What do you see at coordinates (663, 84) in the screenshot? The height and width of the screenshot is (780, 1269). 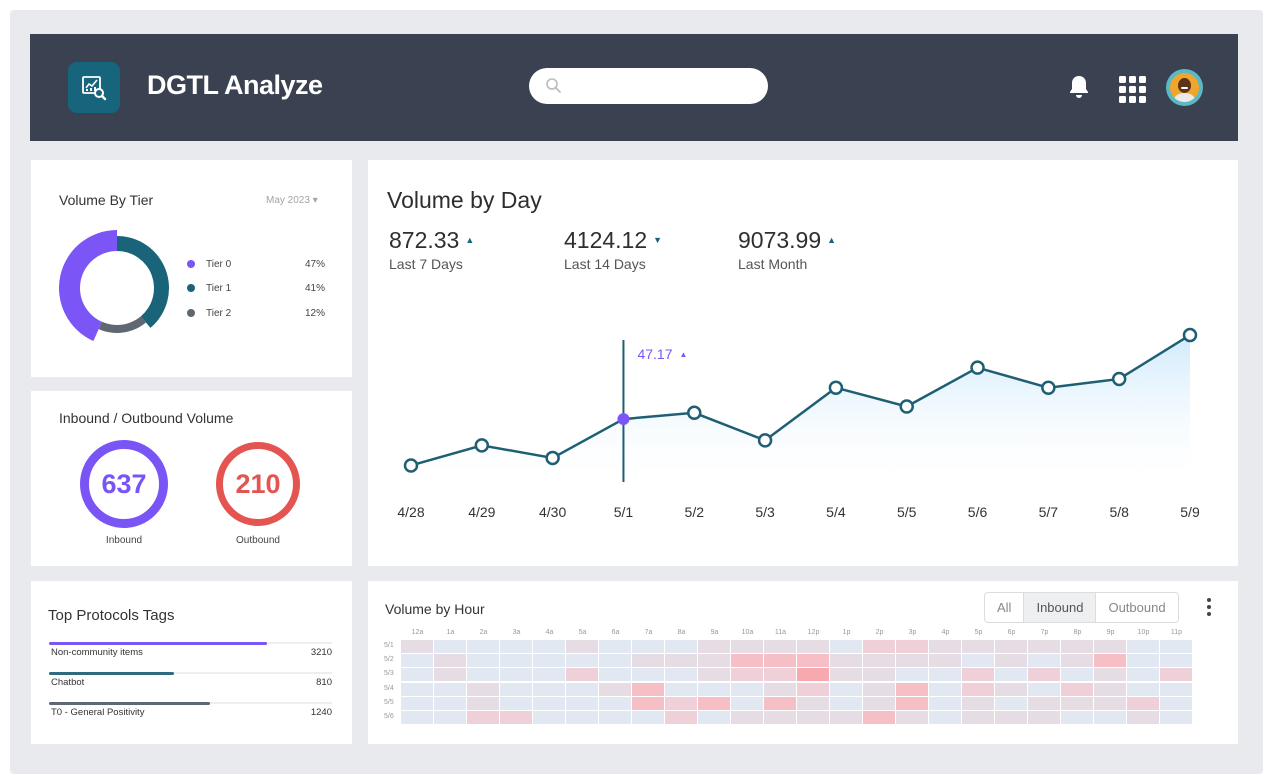 I see `search-input` at bounding box center [663, 84].